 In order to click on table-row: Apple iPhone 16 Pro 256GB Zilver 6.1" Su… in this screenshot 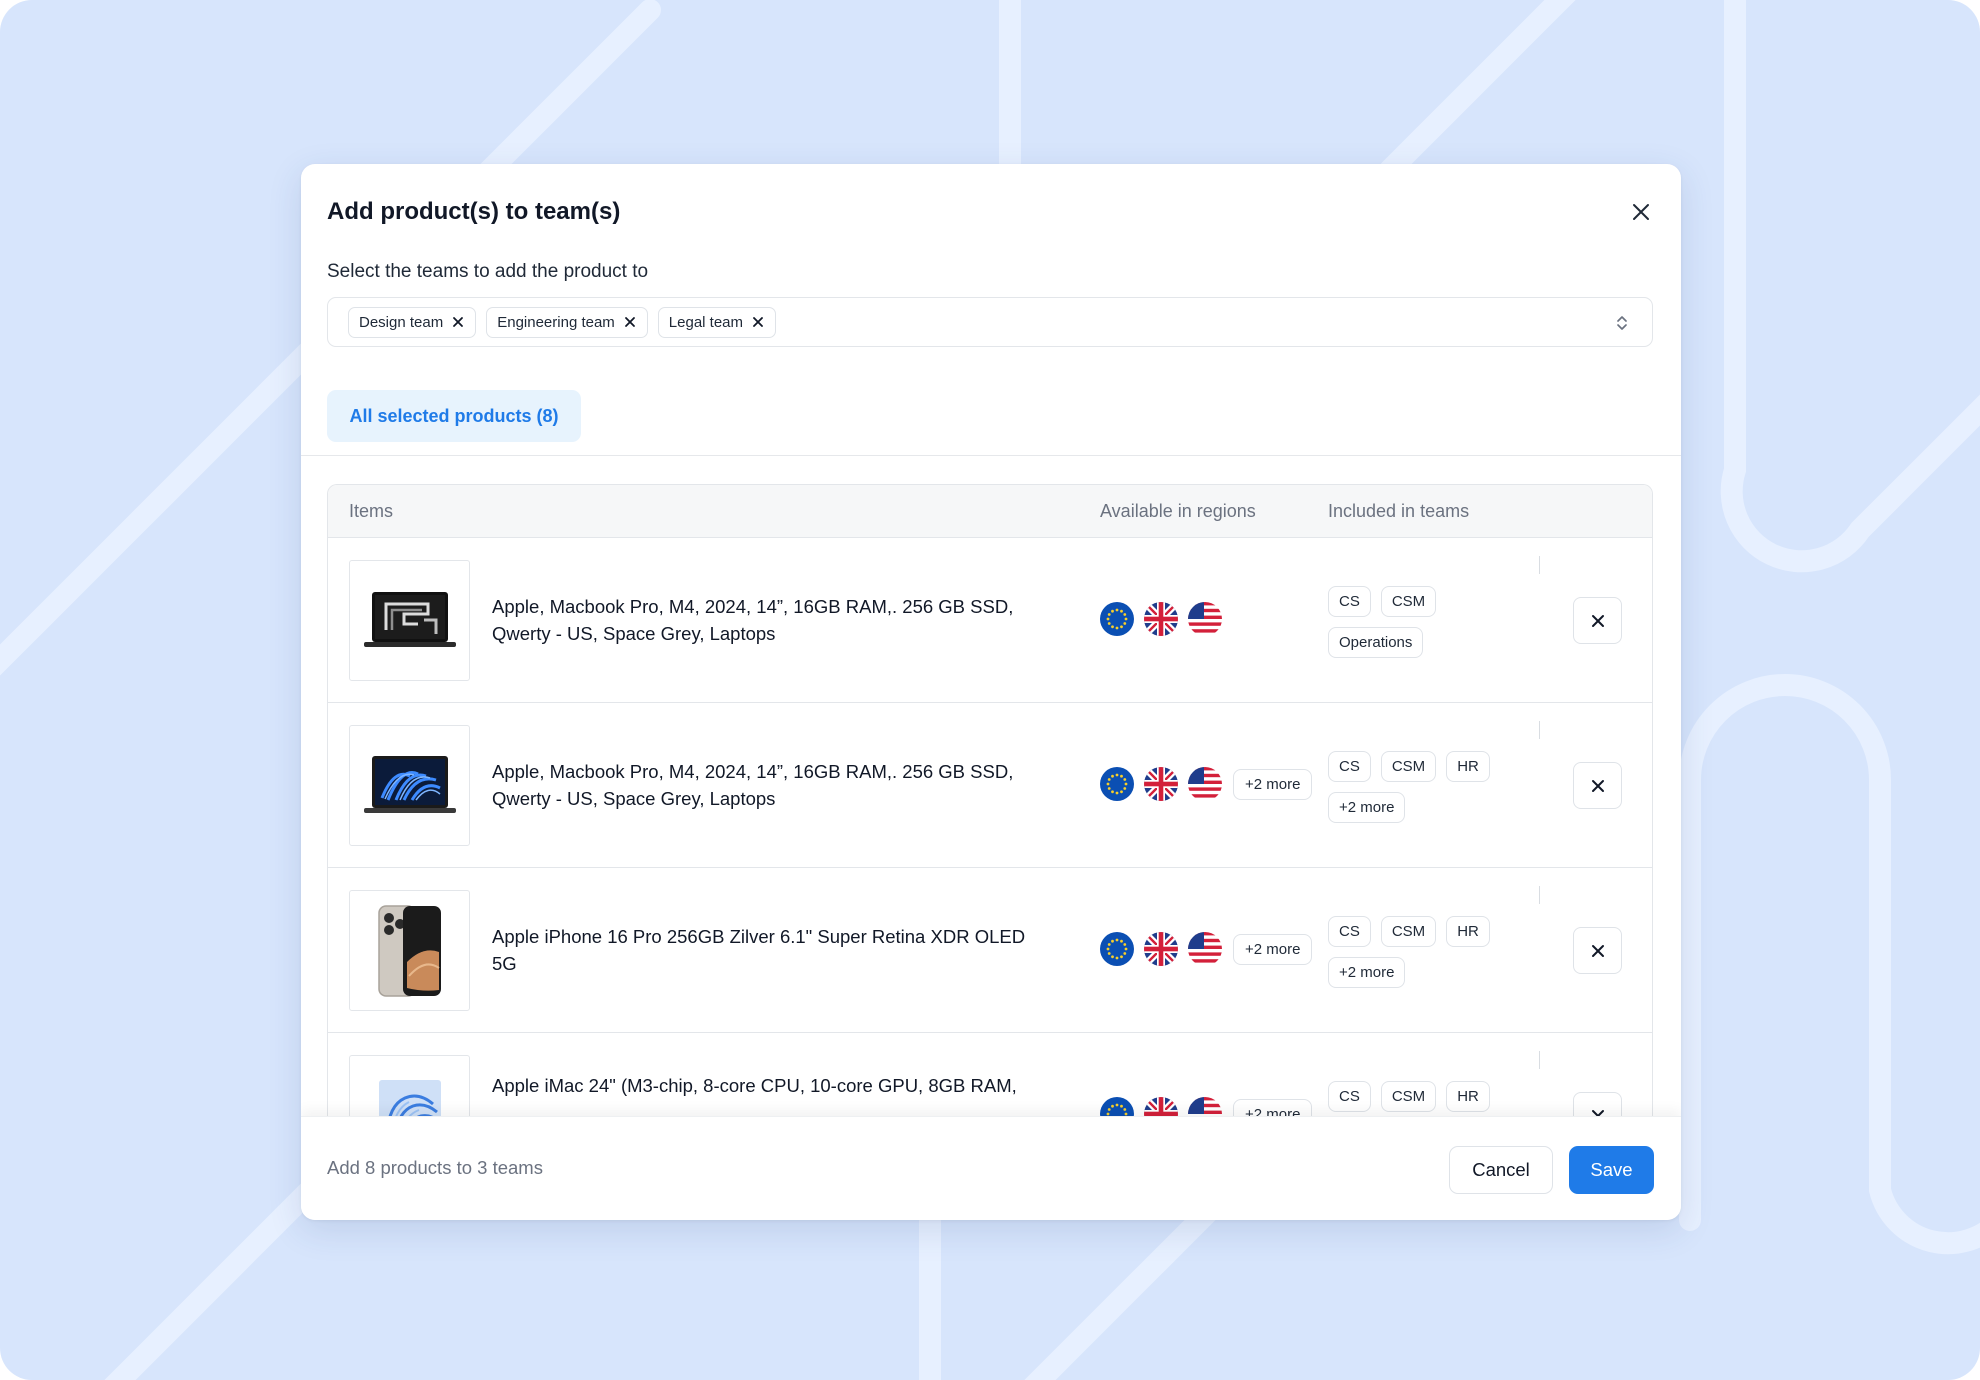, I will do `click(990, 950)`.